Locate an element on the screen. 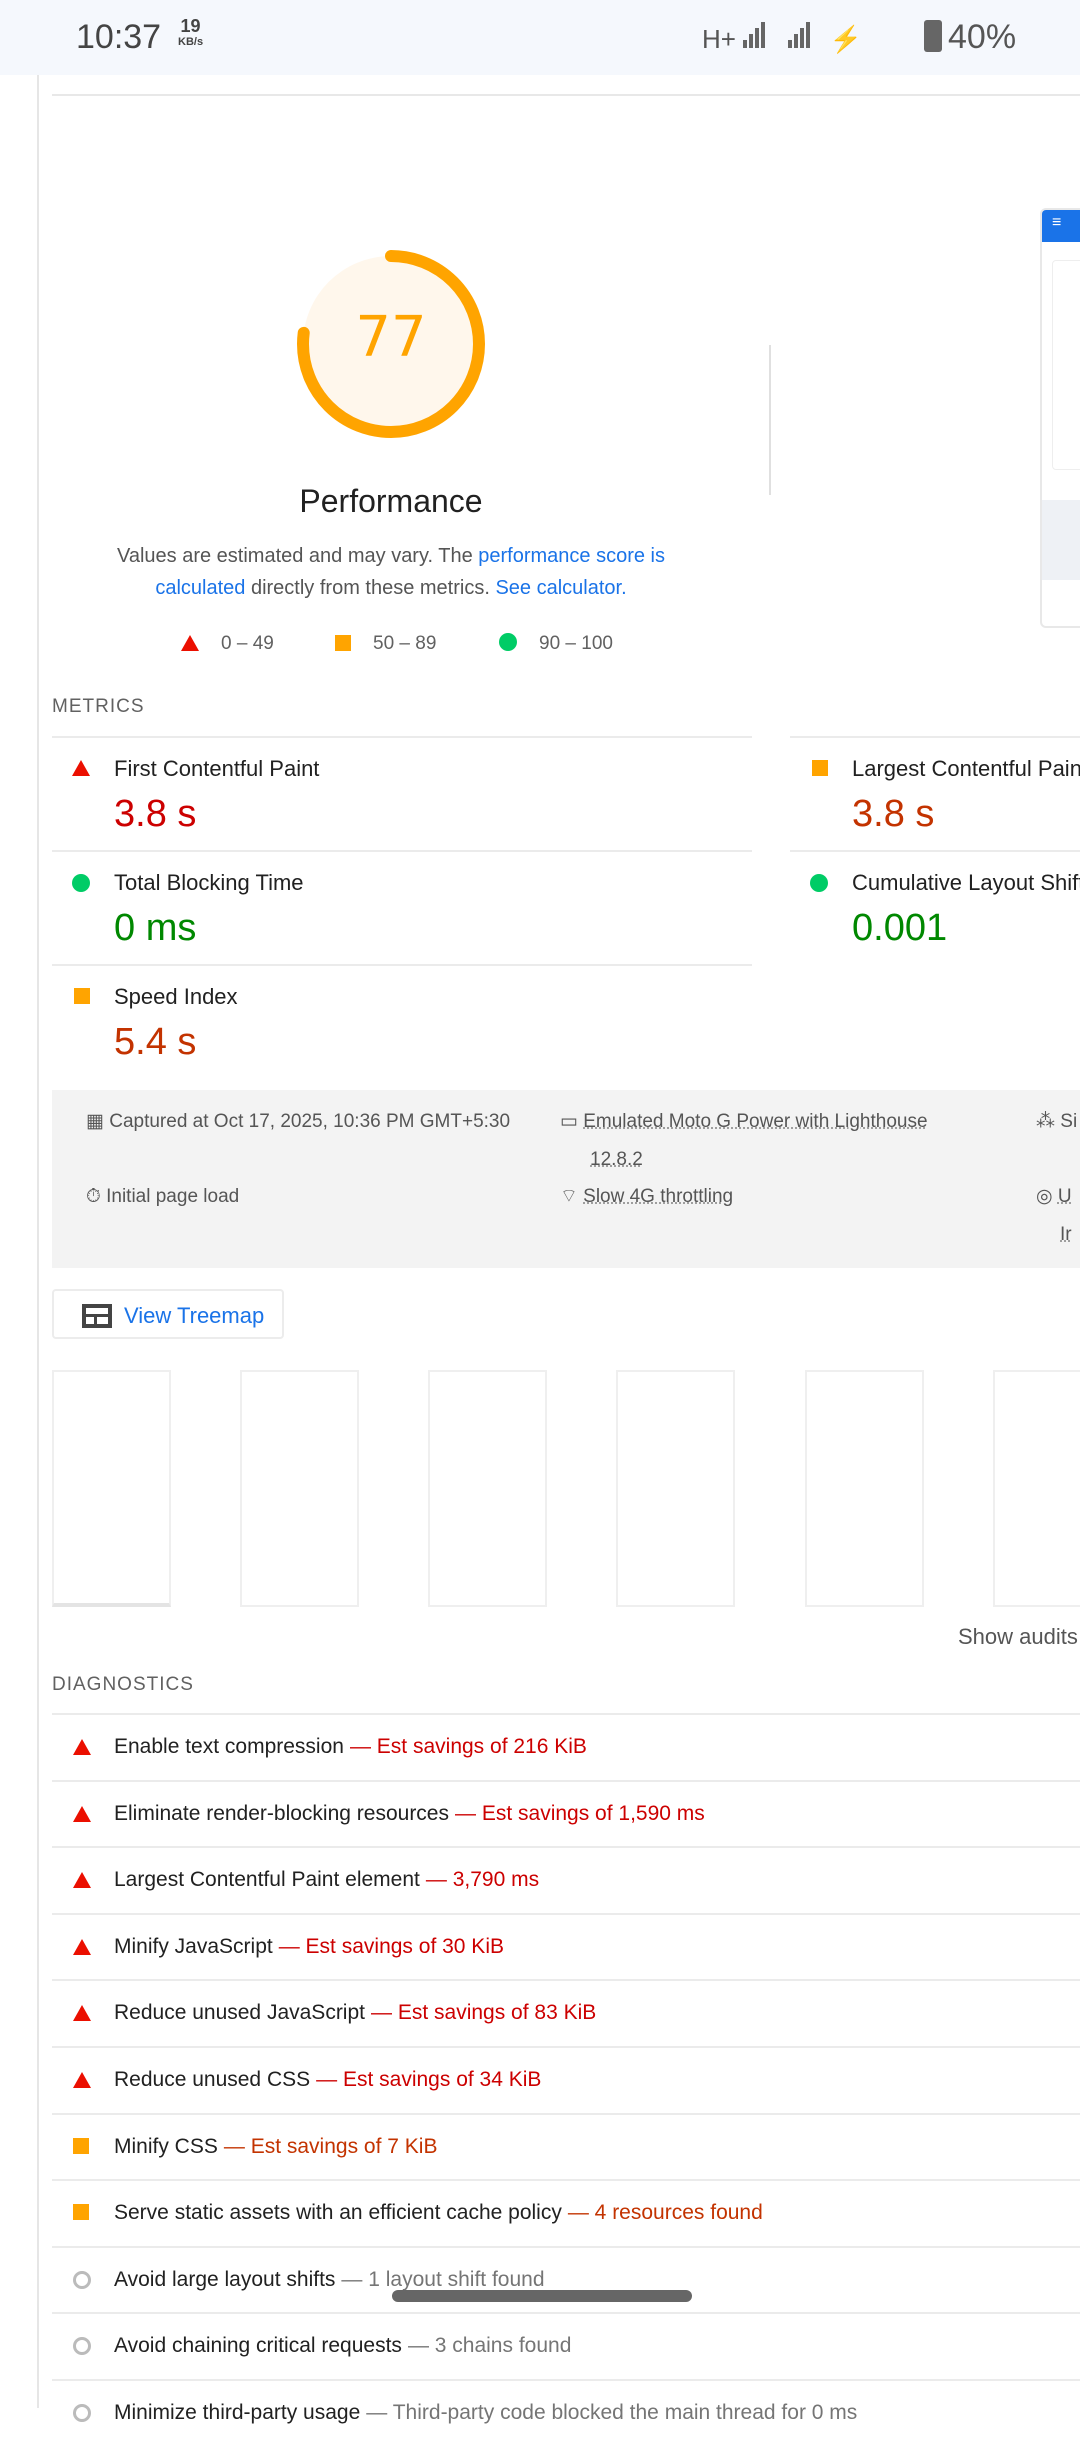 The width and height of the screenshot is (1080, 2446). diagnostic-detail: — 3 chains found is located at coordinates (489, 2346).